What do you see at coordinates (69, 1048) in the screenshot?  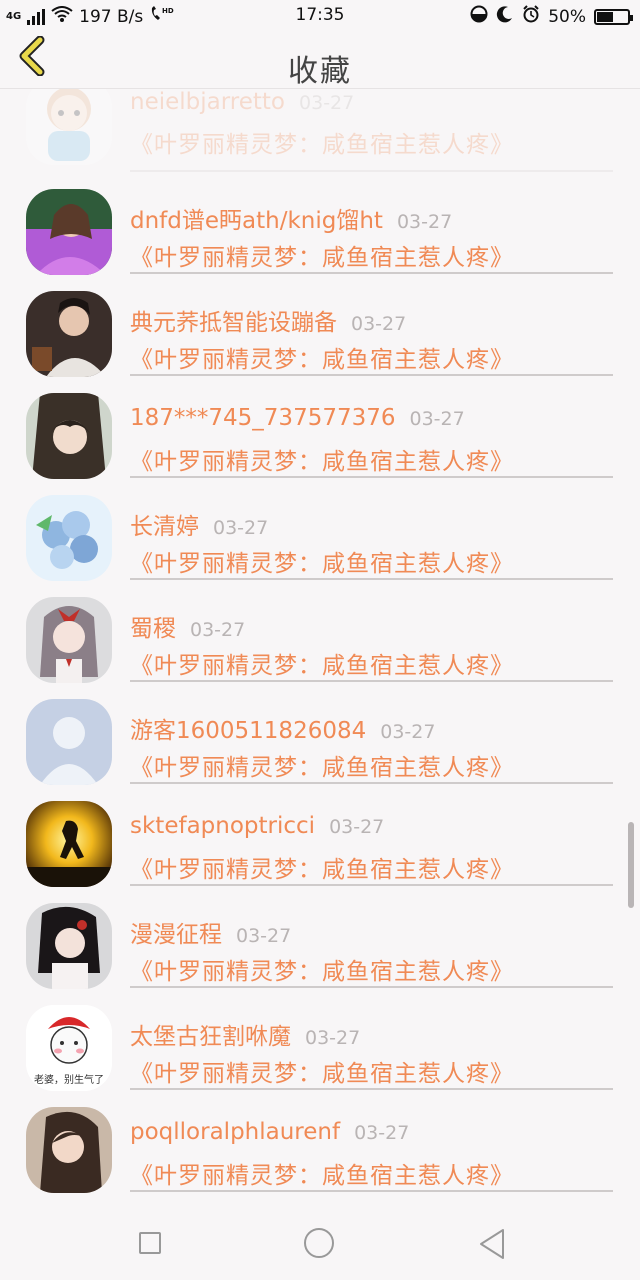 I see `avatar: 老婆，别生气了` at bounding box center [69, 1048].